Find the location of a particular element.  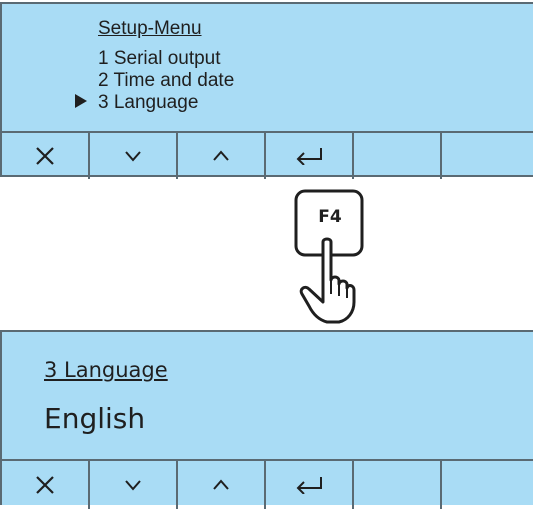

pointing-hand-icon is located at coordinates (327, 280).